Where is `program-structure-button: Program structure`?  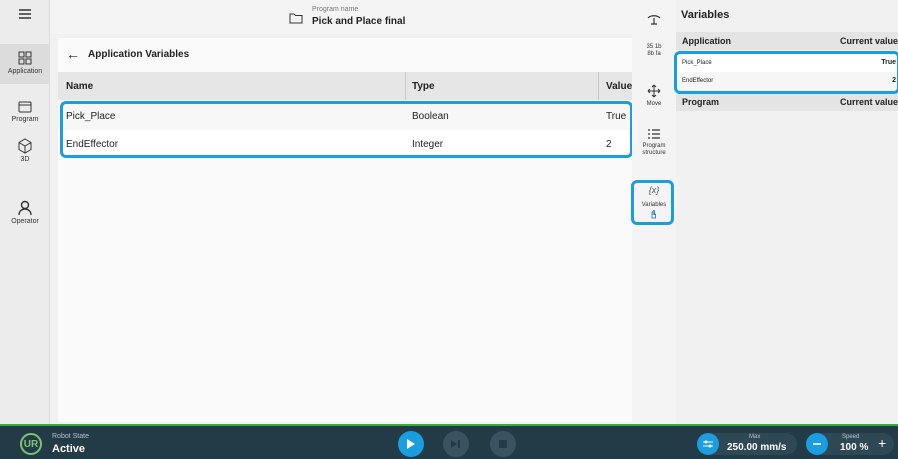 program-structure-button: Program structure is located at coordinates (654, 142).